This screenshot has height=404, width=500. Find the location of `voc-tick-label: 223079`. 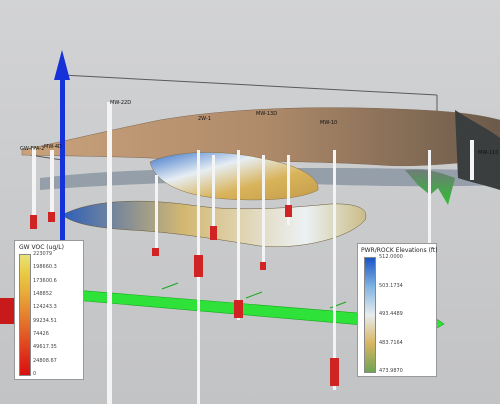

voc-tick-label: 223079 is located at coordinates (43, 254).